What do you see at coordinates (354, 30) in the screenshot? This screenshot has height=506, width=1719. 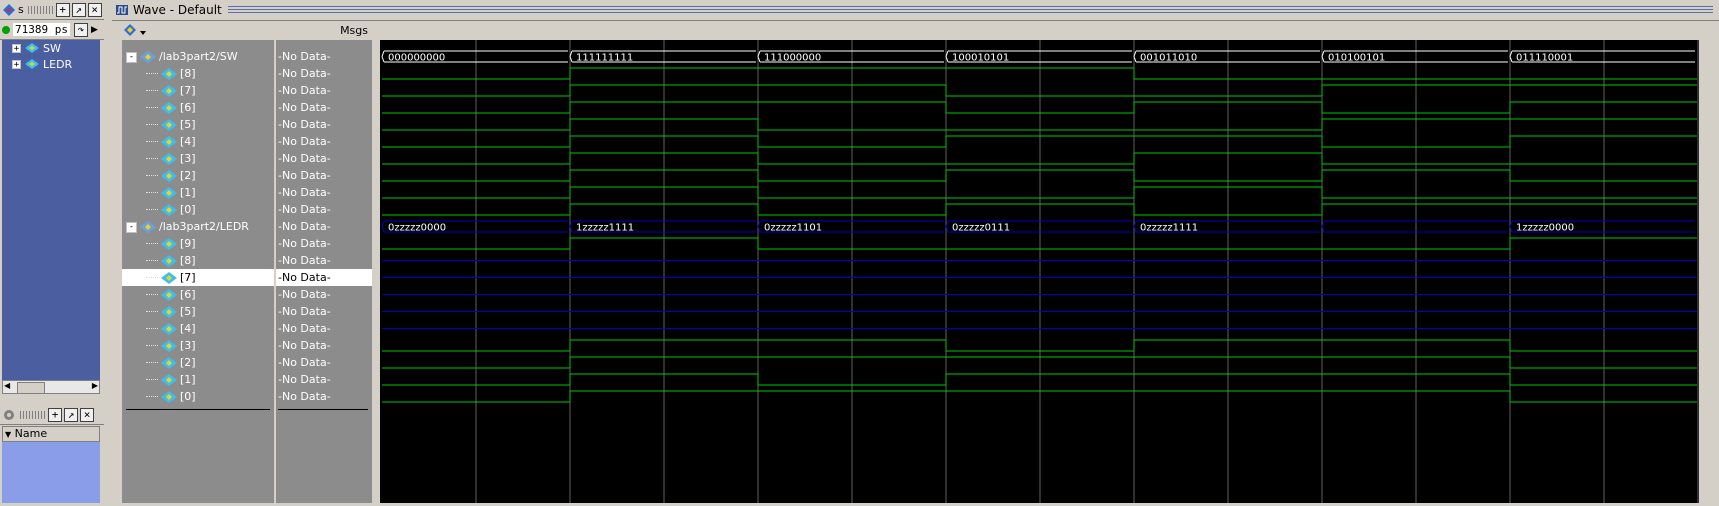 I see `msgs-header: Msgs` at bounding box center [354, 30].